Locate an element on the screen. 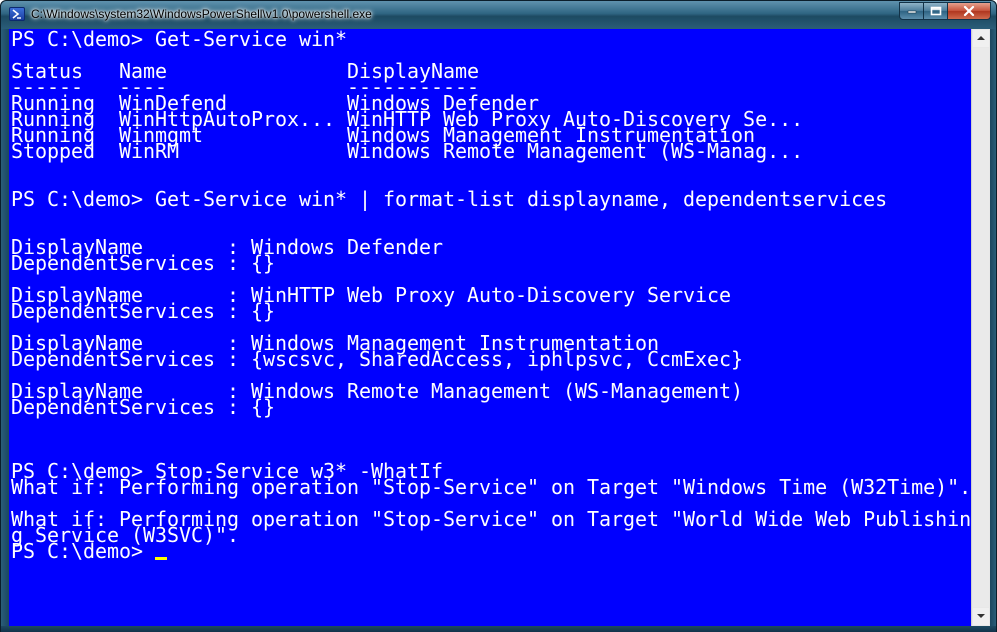 The height and width of the screenshot is (632, 997). window-frame-right is located at coordinates (993, 327).